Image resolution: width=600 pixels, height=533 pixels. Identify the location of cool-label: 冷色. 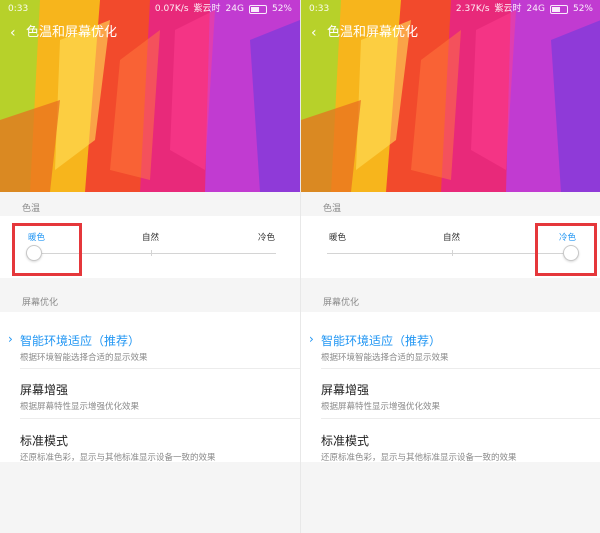
(266, 237).